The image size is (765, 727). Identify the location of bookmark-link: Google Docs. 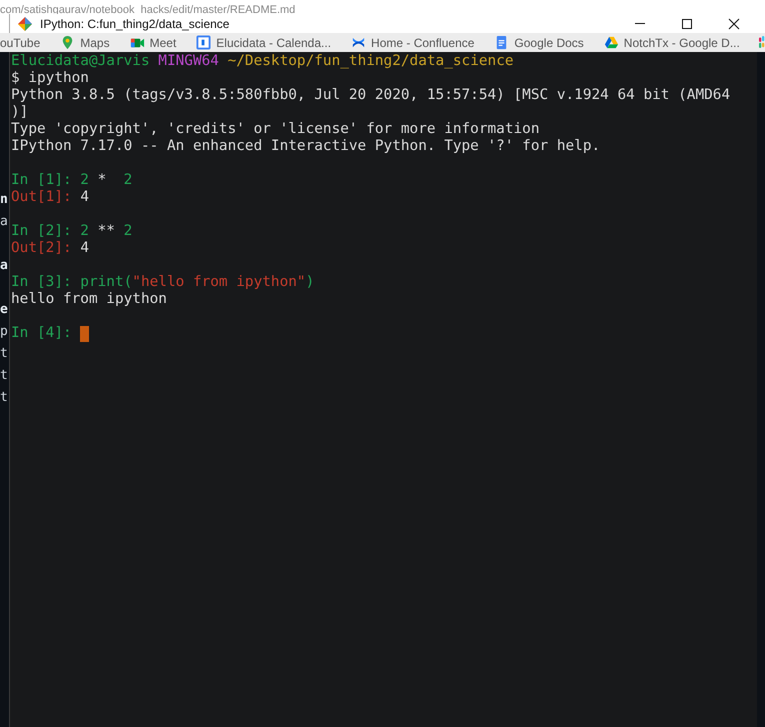
(549, 43).